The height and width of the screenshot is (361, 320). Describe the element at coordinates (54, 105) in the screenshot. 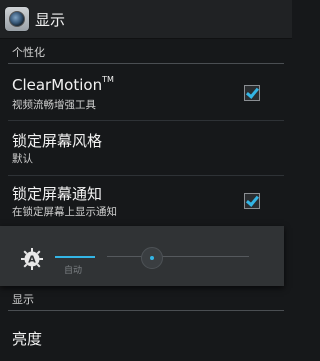

I see `pref-summary: 视频流畅增强工具` at that location.